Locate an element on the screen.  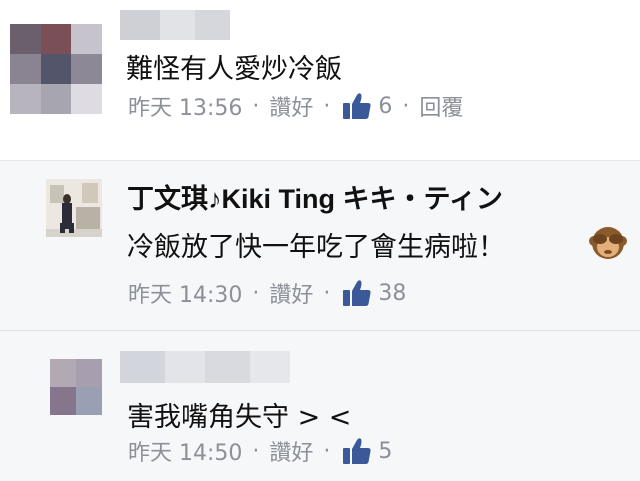
like-count: 5 is located at coordinates (385, 451).